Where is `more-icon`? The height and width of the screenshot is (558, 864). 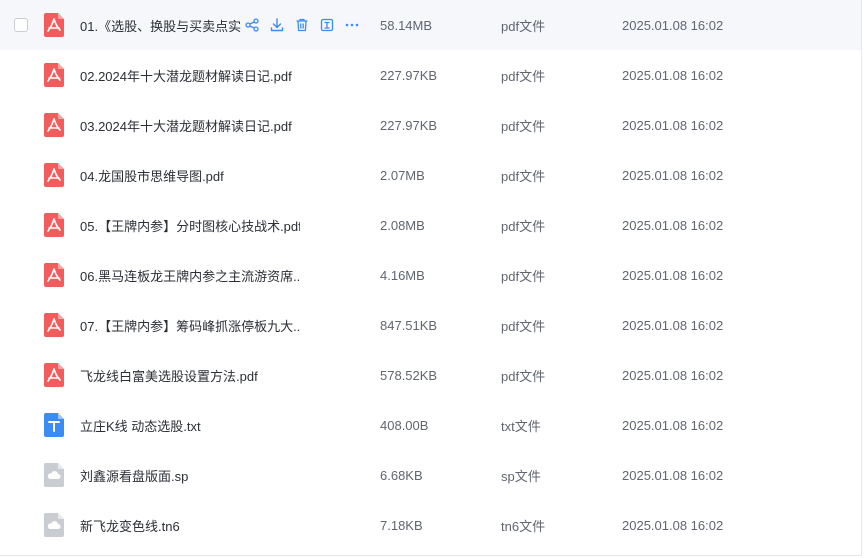 more-icon is located at coordinates (352, 25).